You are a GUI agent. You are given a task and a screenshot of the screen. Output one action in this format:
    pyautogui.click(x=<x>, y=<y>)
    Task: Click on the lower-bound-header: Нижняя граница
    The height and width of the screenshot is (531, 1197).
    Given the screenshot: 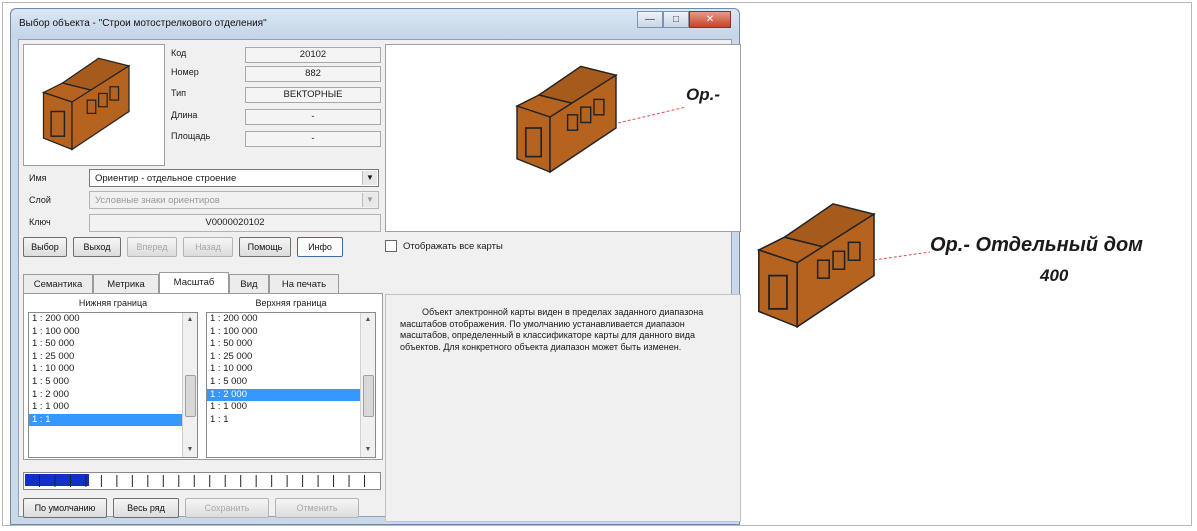 What is the action you would take?
    pyautogui.click(x=113, y=303)
    